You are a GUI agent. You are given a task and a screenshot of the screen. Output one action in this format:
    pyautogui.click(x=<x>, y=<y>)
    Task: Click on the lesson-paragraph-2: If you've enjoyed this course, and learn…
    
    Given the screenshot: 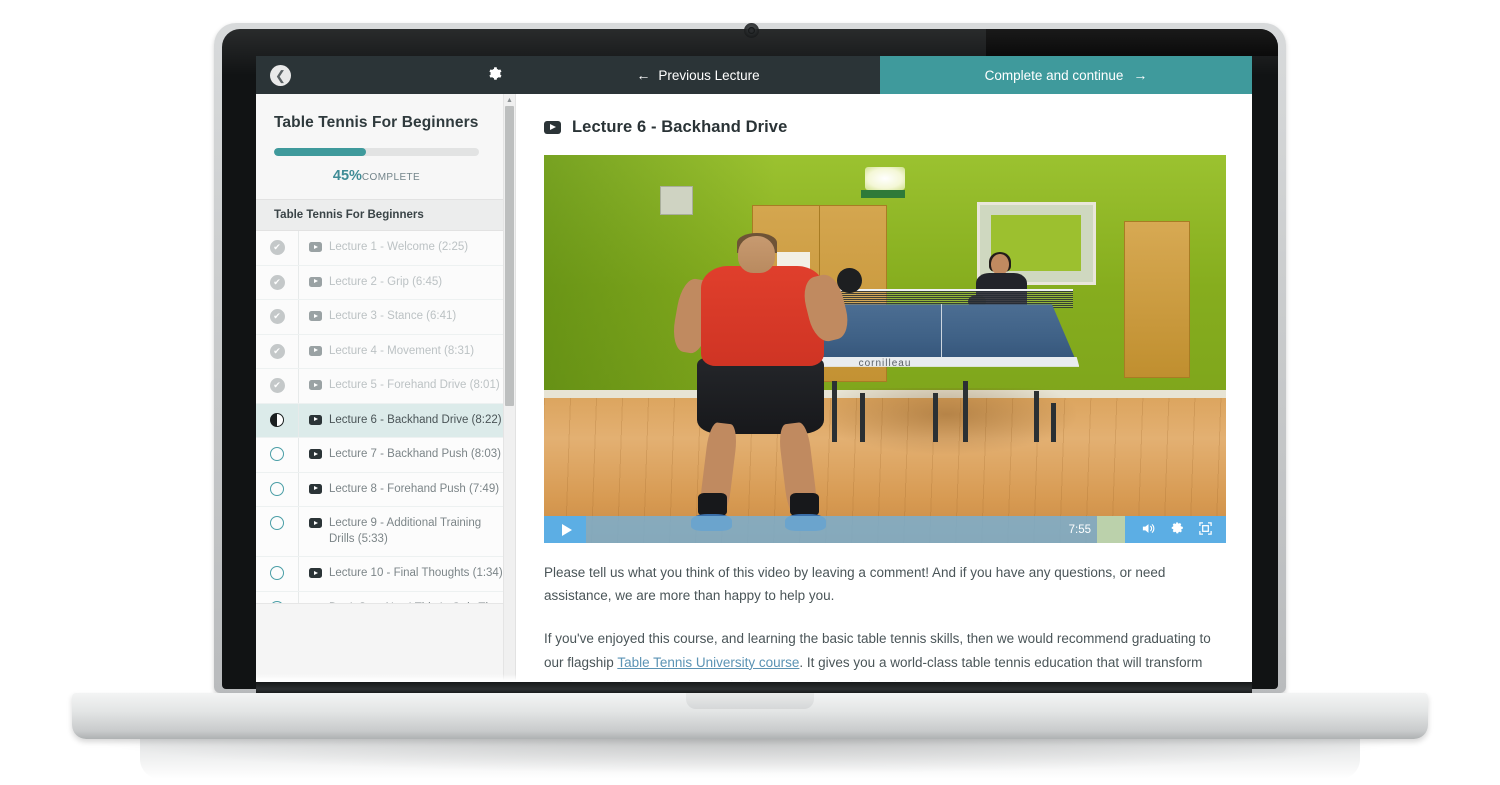 What is the action you would take?
    pyautogui.click(x=880, y=654)
    